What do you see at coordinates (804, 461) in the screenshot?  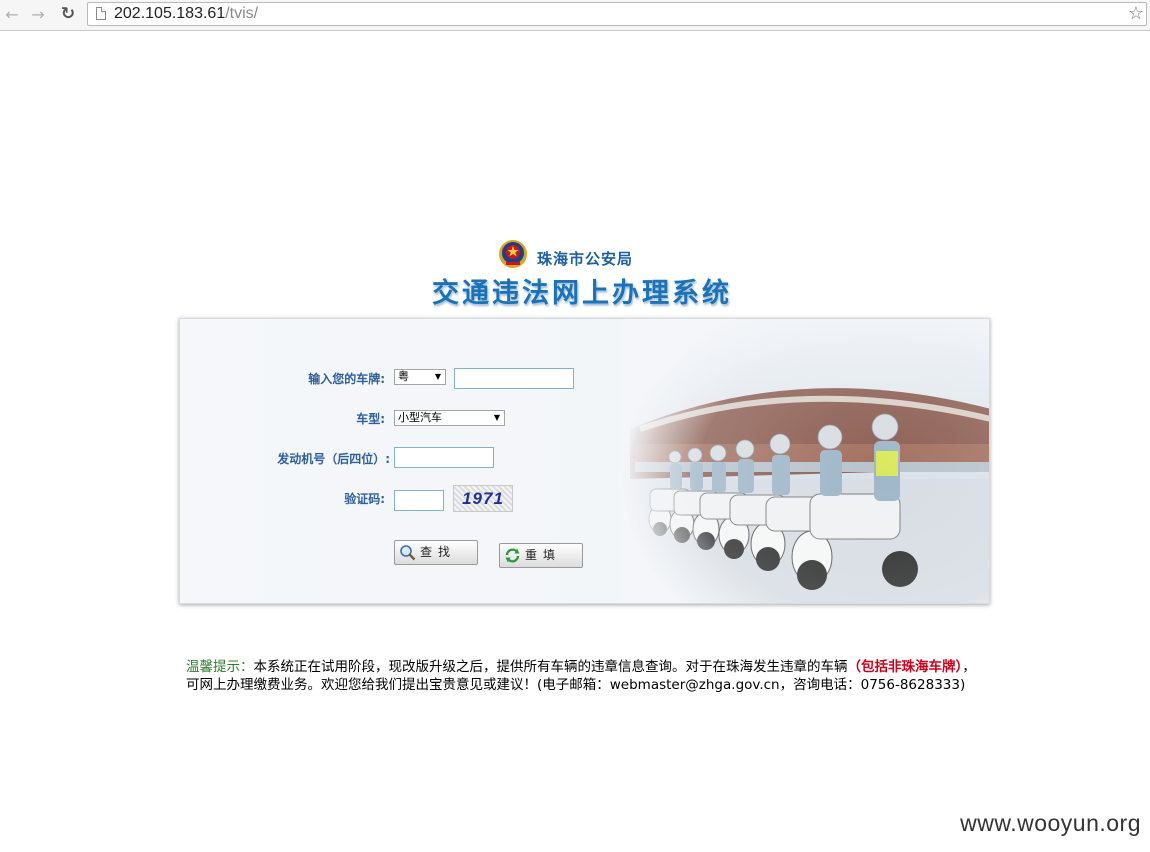 I see `police-motorcycle-photo` at bounding box center [804, 461].